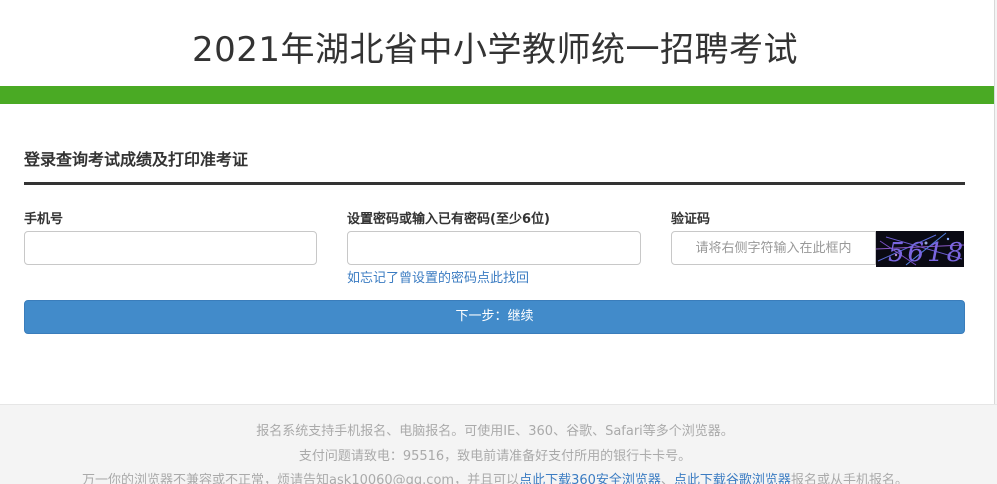  Describe the element at coordinates (497, 95) in the screenshot. I see `header-accent-bar` at that location.